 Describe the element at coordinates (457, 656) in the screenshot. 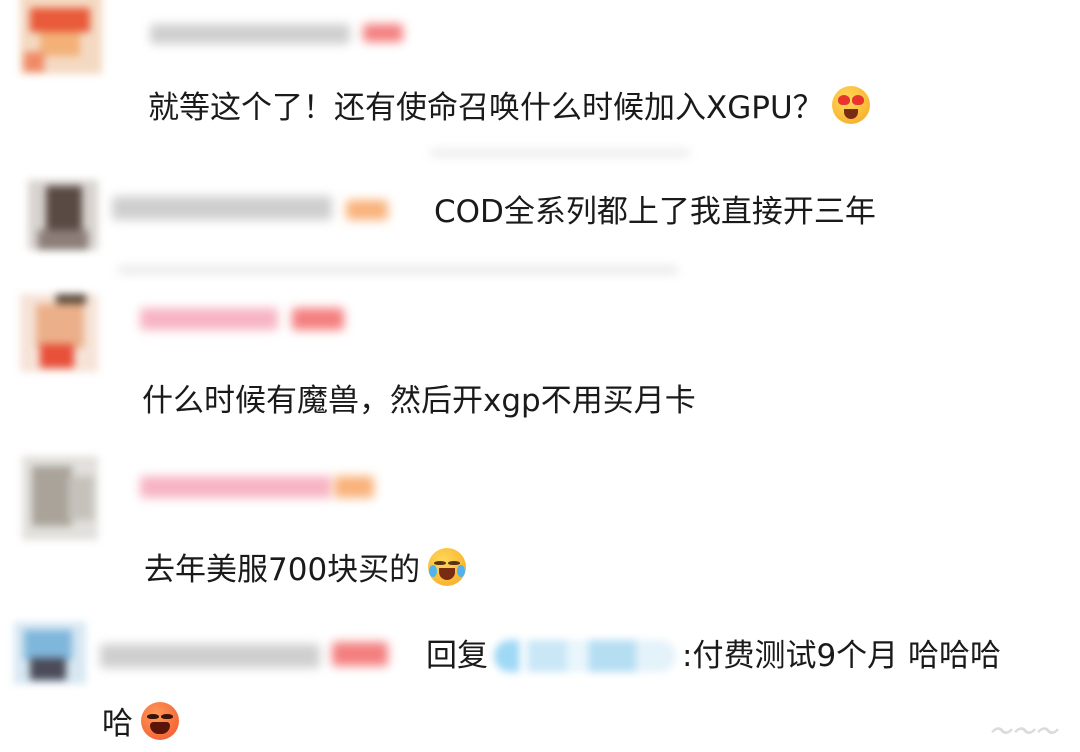

I see `reply-prefix: 回复` at that location.